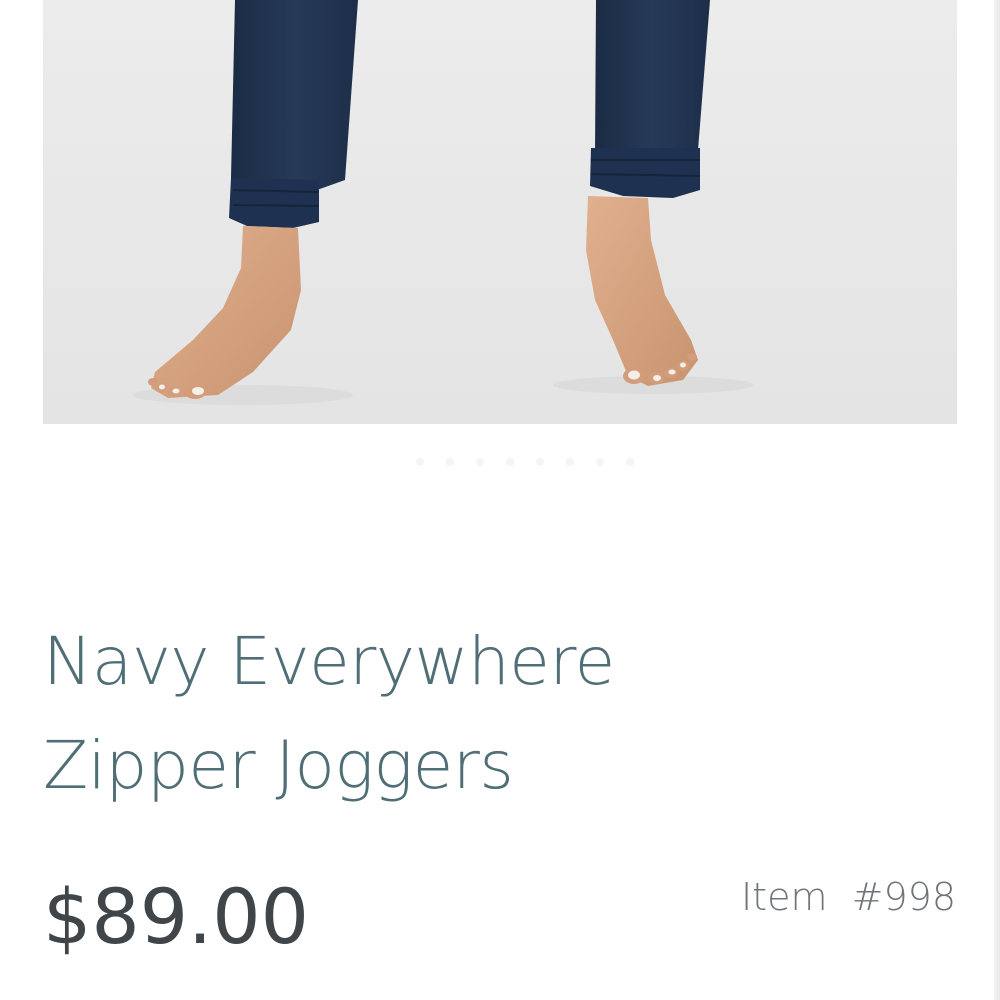 The height and width of the screenshot is (1000, 1000). What do you see at coordinates (176, 916) in the screenshot?
I see `product-price: $89.00` at bounding box center [176, 916].